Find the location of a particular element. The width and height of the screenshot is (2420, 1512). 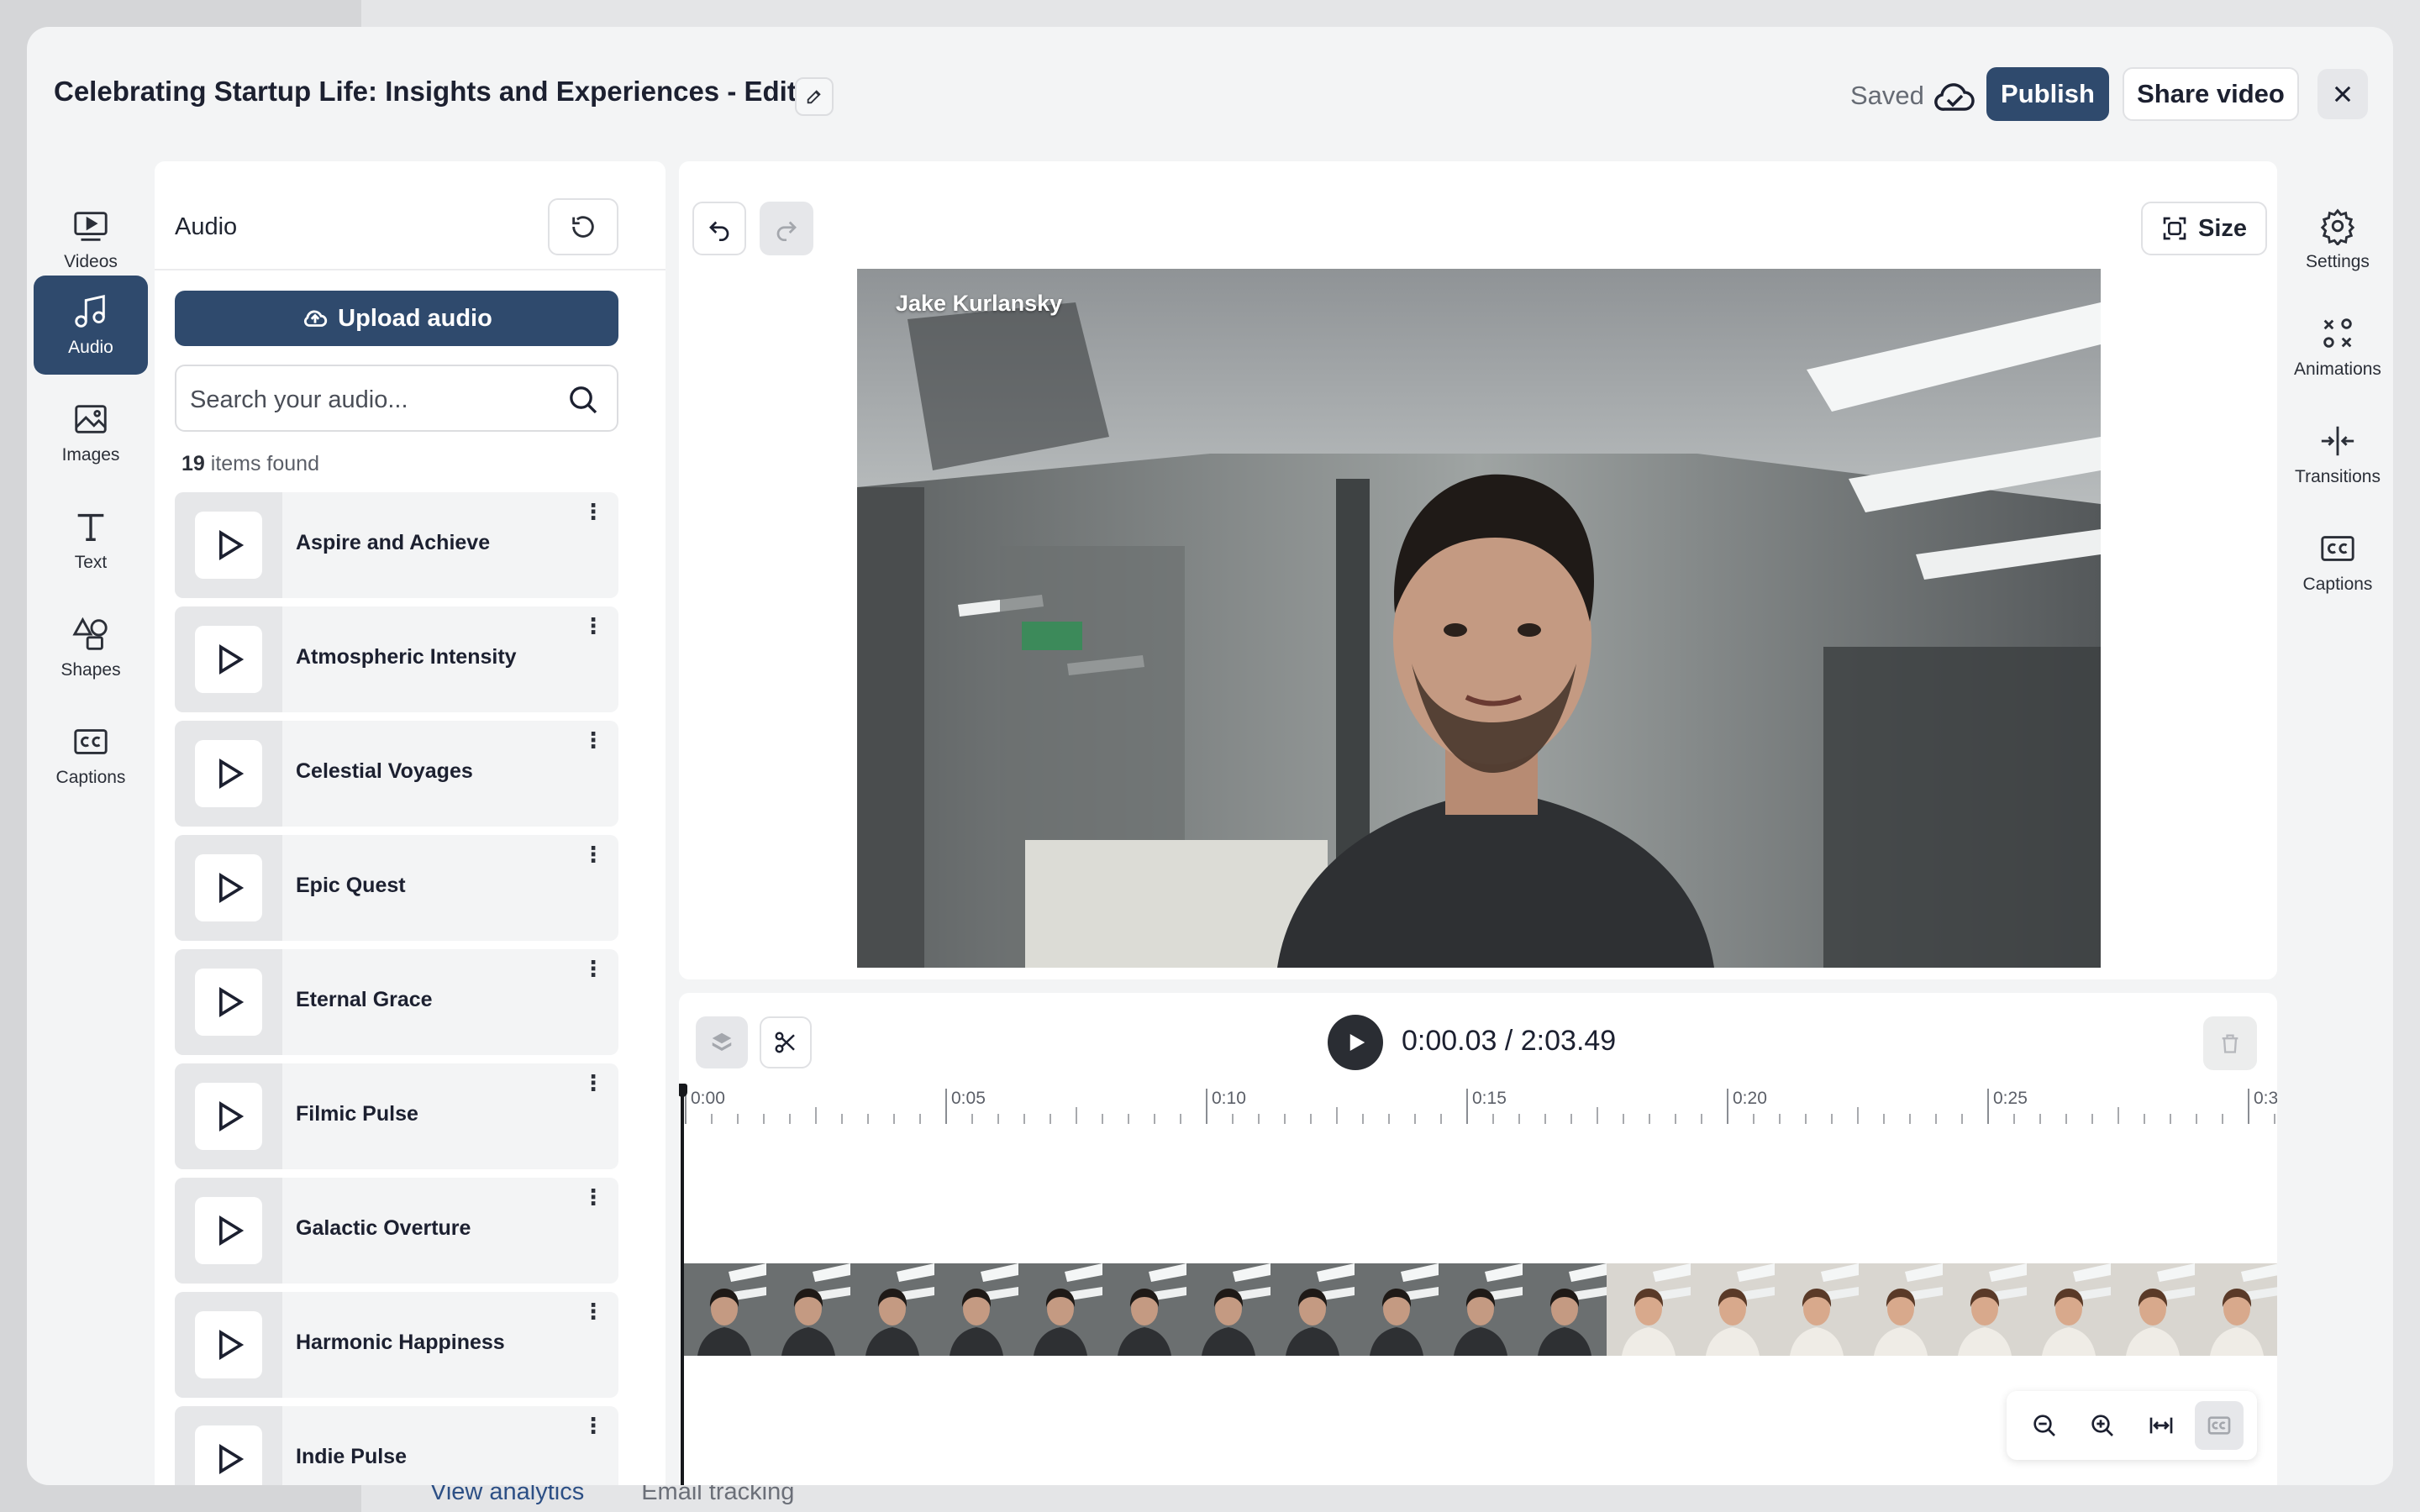

cc-icon is located at coordinates (91, 741).